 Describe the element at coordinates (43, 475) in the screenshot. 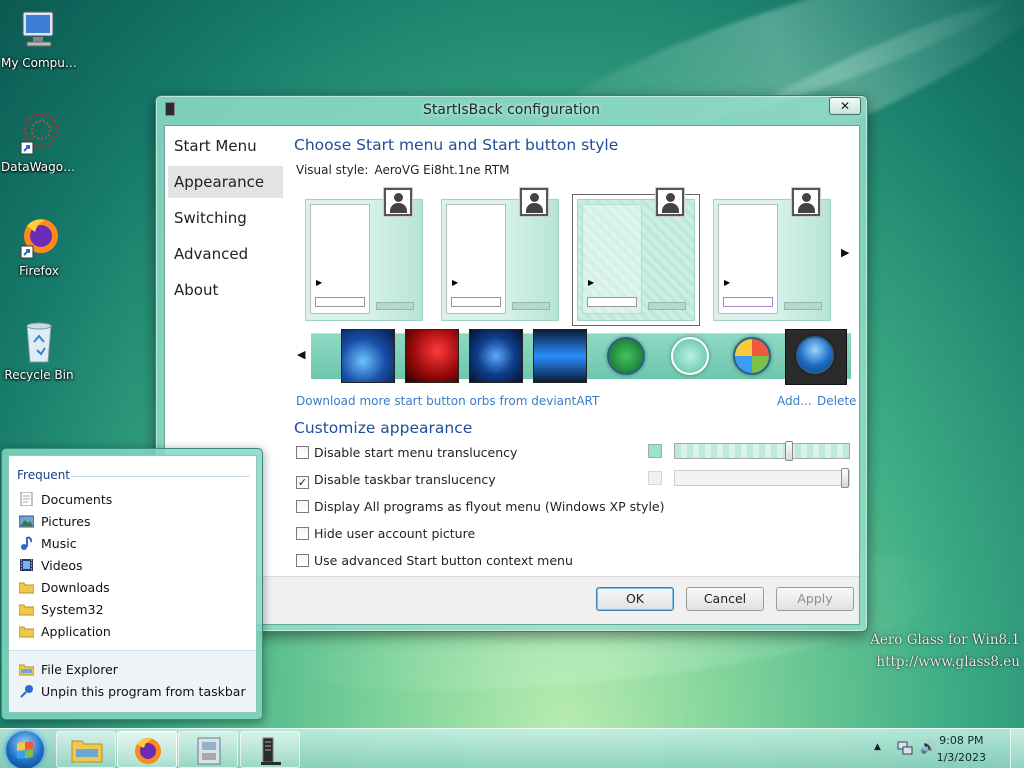

I see `jump-list-heading: Frequent` at that location.